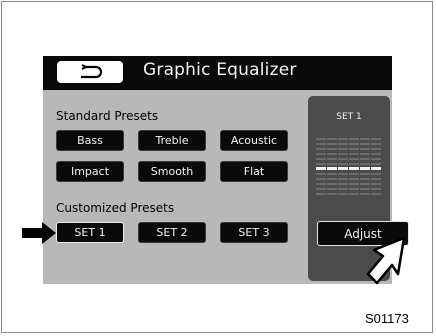 The width and height of the screenshot is (436, 336). What do you see at coordinates (349, 117) in the screenshot?
I see `current-set-label: SET 1` at bounding box center [349, 117].